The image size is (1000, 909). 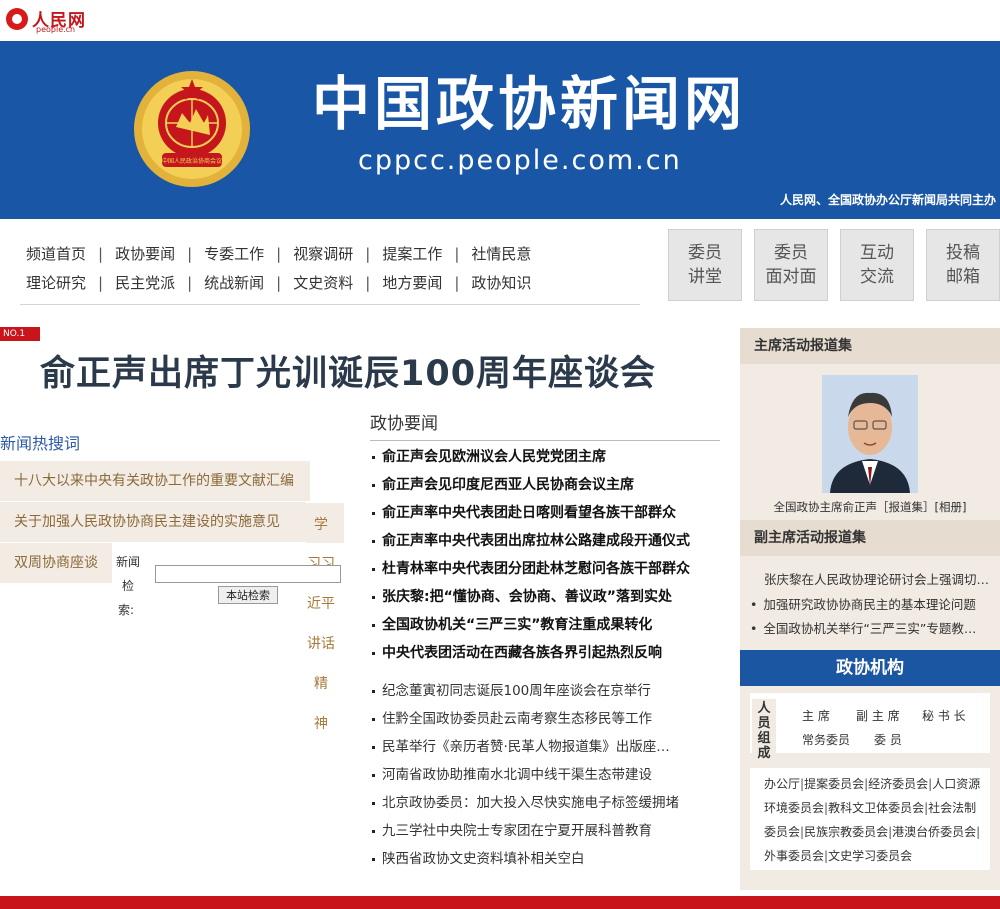 What do you see at coordinates (870, 507) in the screenshot?
I see `chairman-caption: 全国政协主席俞正声［报道集］[相册]` at bounding box center [870, 507].